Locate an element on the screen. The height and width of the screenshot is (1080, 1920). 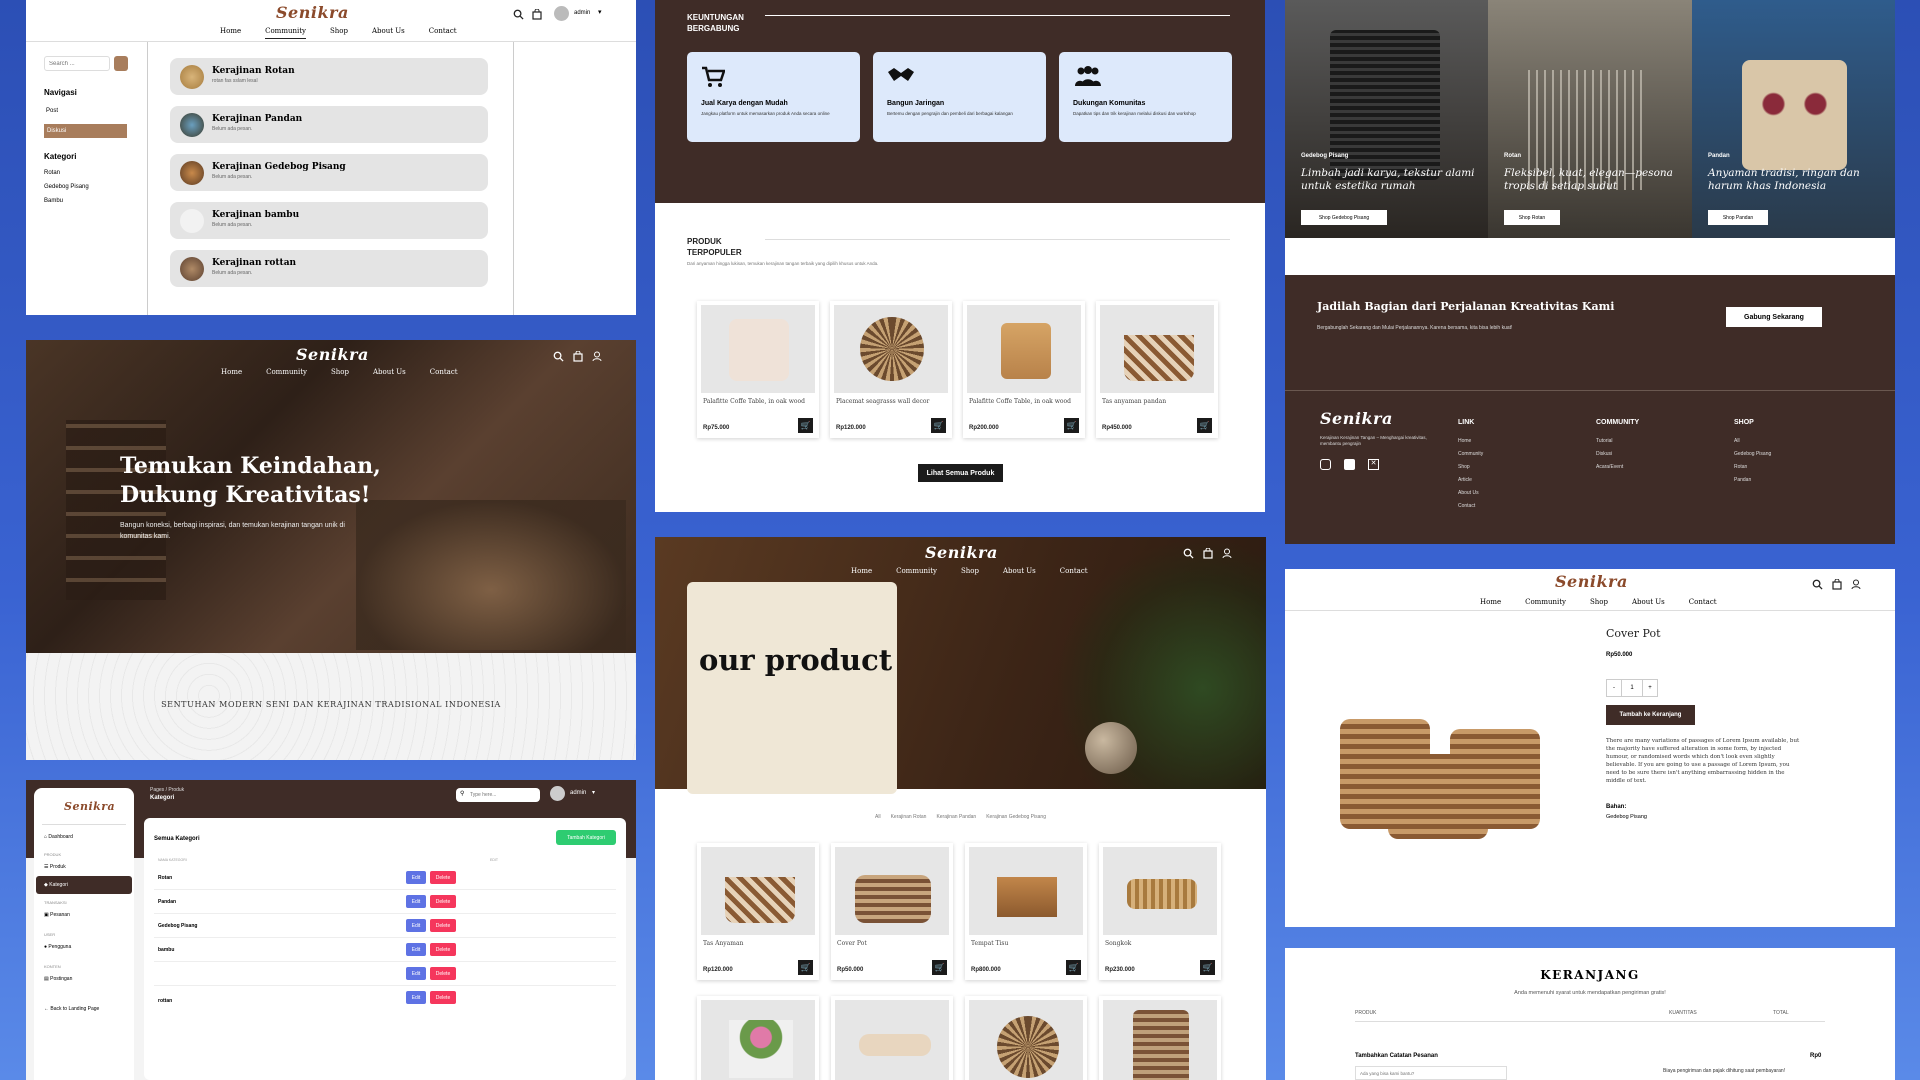
sidebar-item-dashboard: ⌂ Dashboard is located at coordinates (58, 837).